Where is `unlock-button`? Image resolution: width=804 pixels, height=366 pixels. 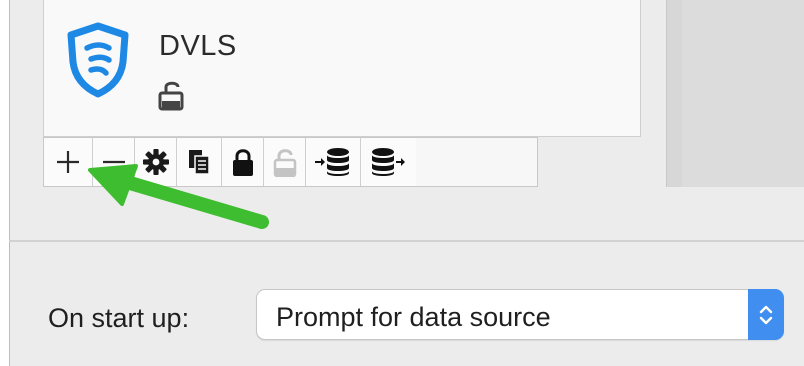
unlock-button is located at coordinates (285, 162).